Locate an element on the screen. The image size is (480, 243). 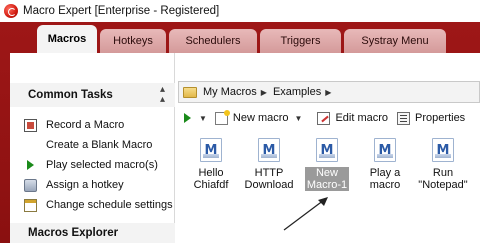
play-icon is located at coordinates (30, 165).